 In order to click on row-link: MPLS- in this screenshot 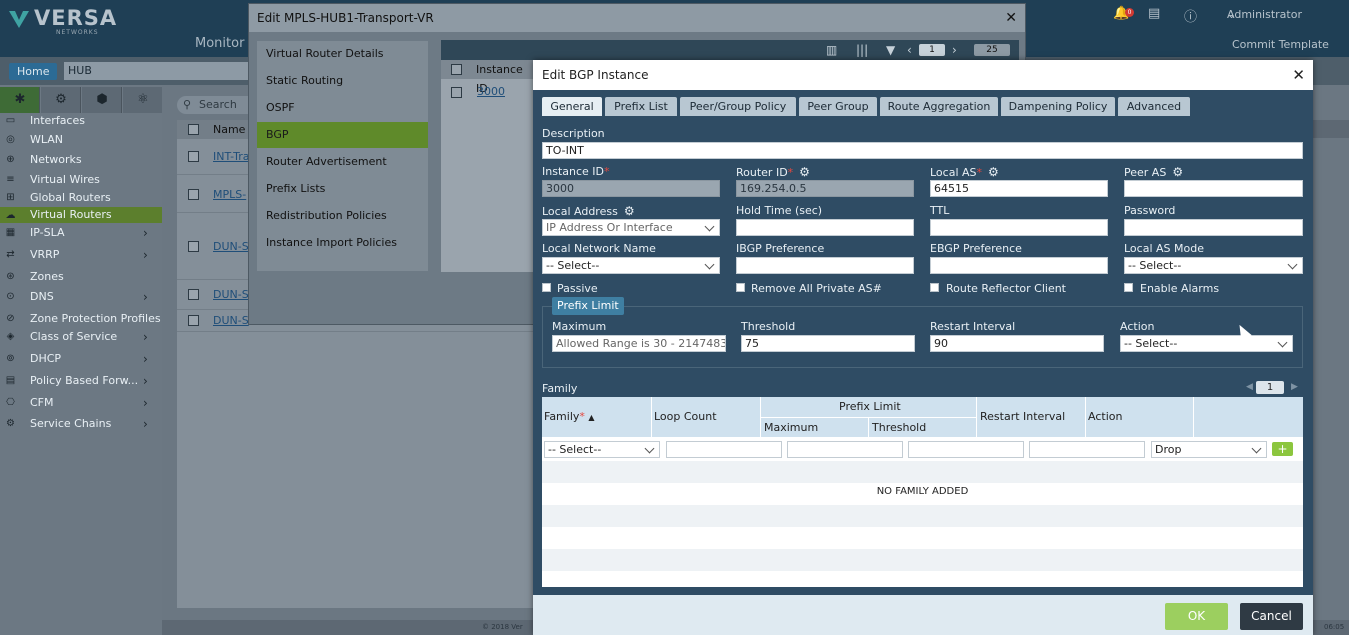, I will do `click(229, 194)`.